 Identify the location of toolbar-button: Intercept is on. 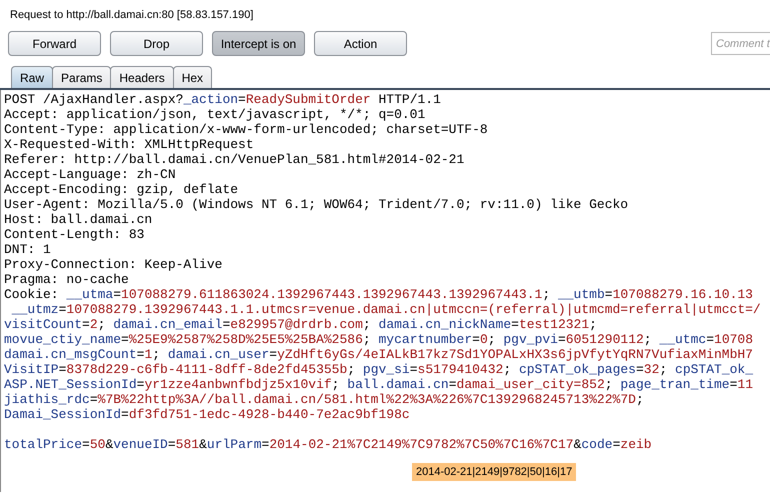
(258, 43).